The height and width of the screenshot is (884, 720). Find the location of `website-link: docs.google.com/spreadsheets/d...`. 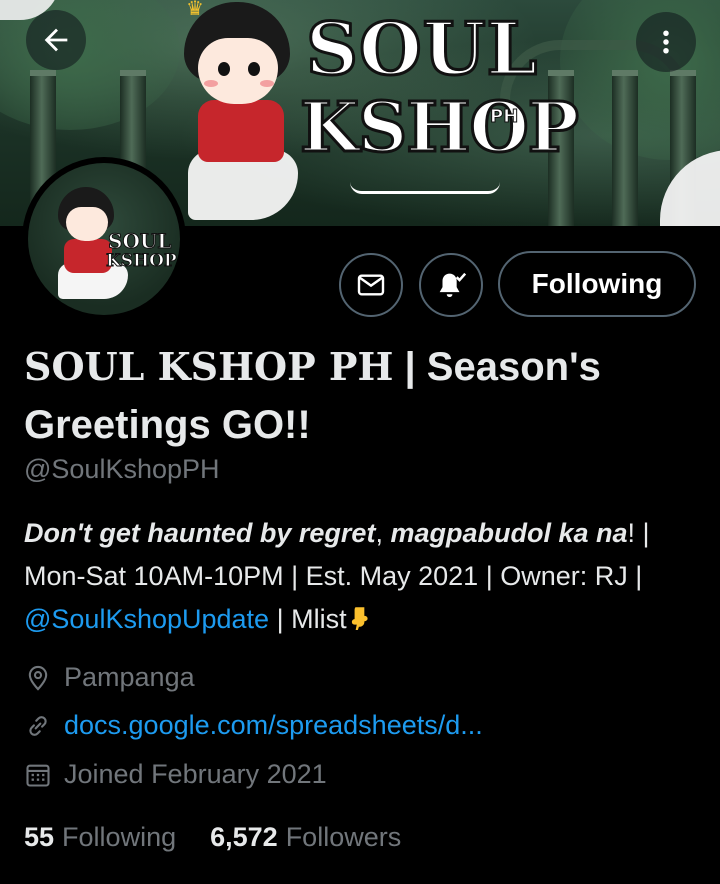

website-link: docs.google.com/spreadsheets/d... is located at coordinates (273, 725).